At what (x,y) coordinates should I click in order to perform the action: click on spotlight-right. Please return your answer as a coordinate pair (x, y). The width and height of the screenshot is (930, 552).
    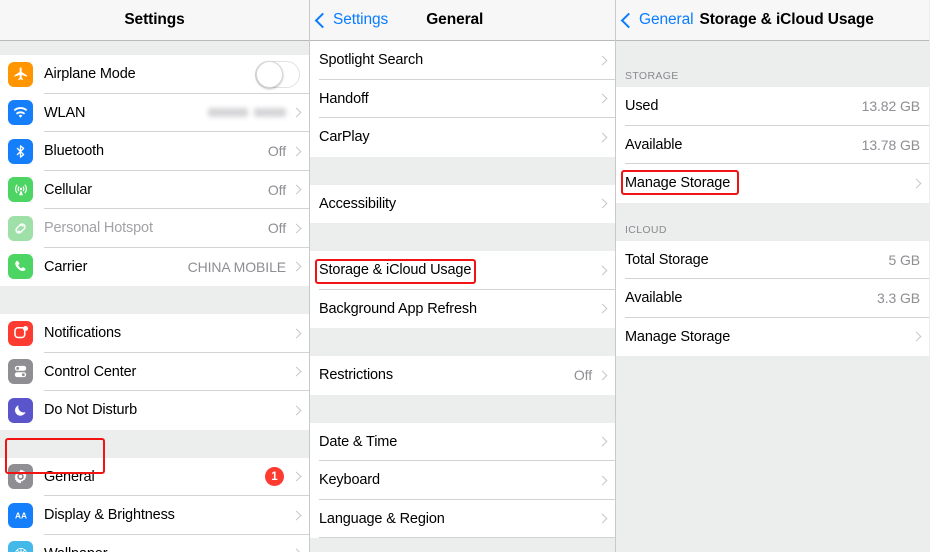
    Looking at the image, I should click on (606, 60).